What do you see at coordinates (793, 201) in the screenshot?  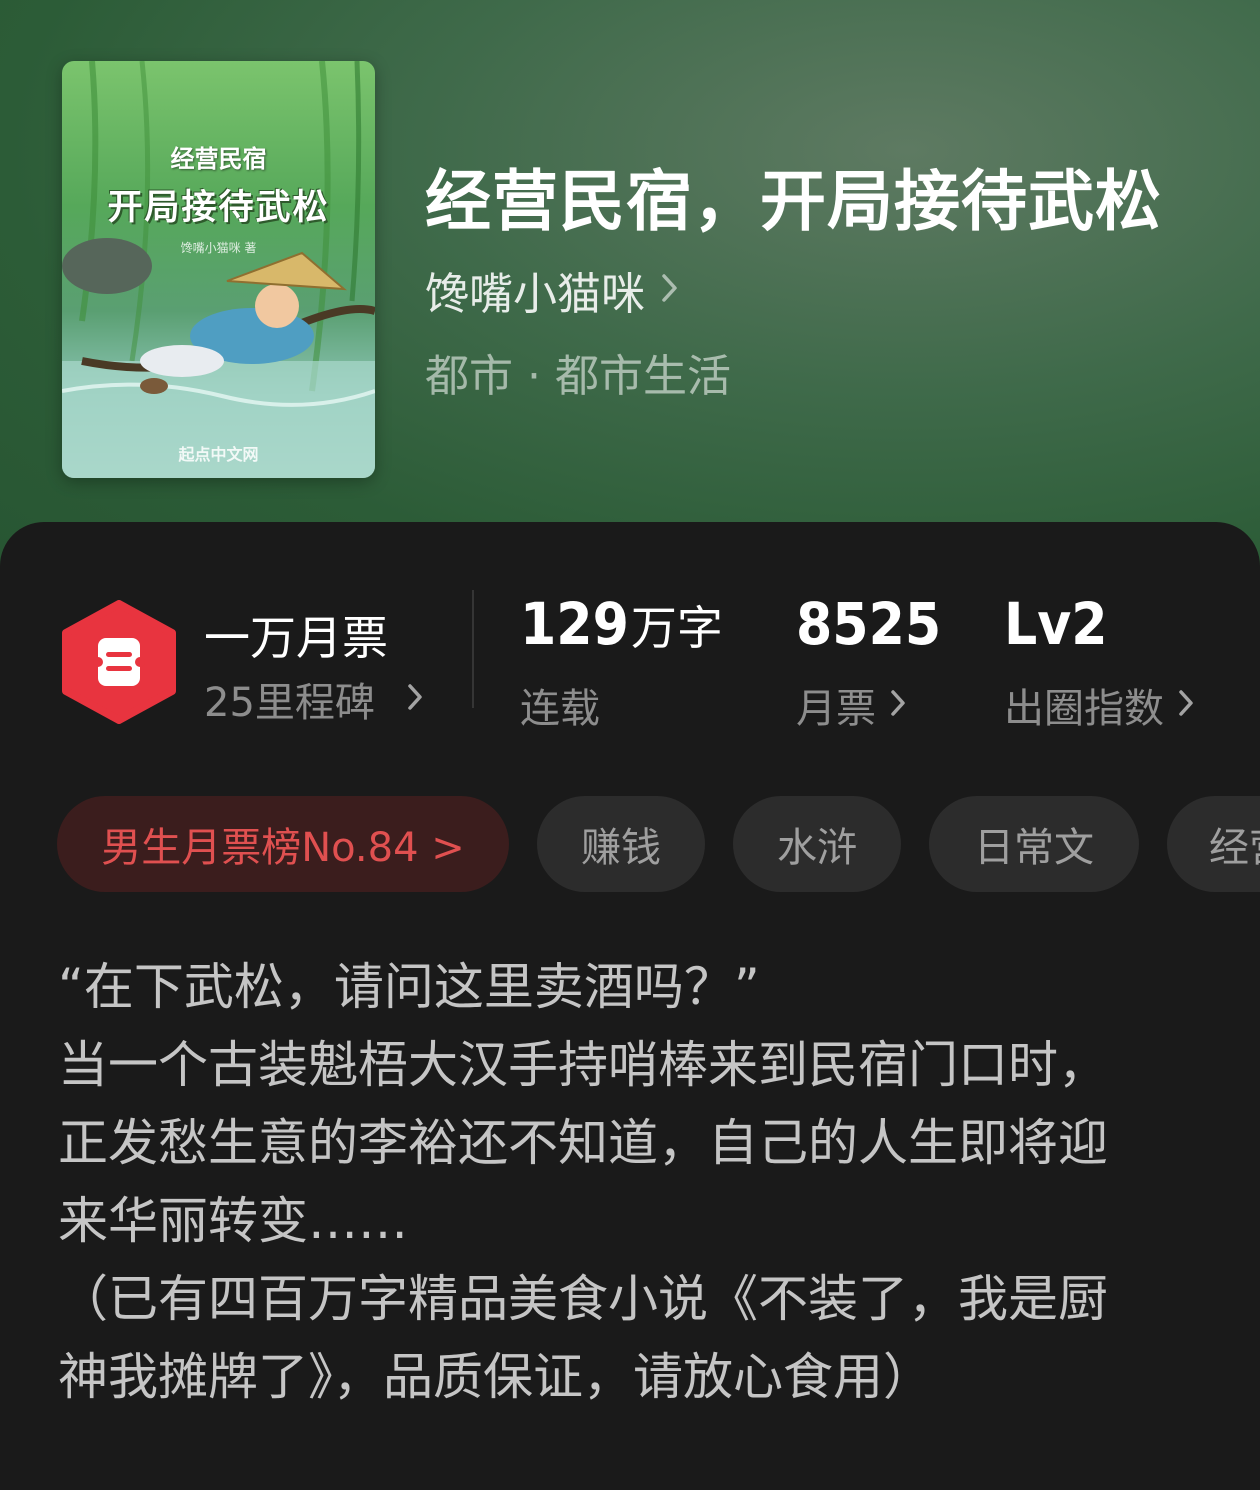 I see `book-title: 经营民宿，开局接待武松` at bounding box center [793, 201].